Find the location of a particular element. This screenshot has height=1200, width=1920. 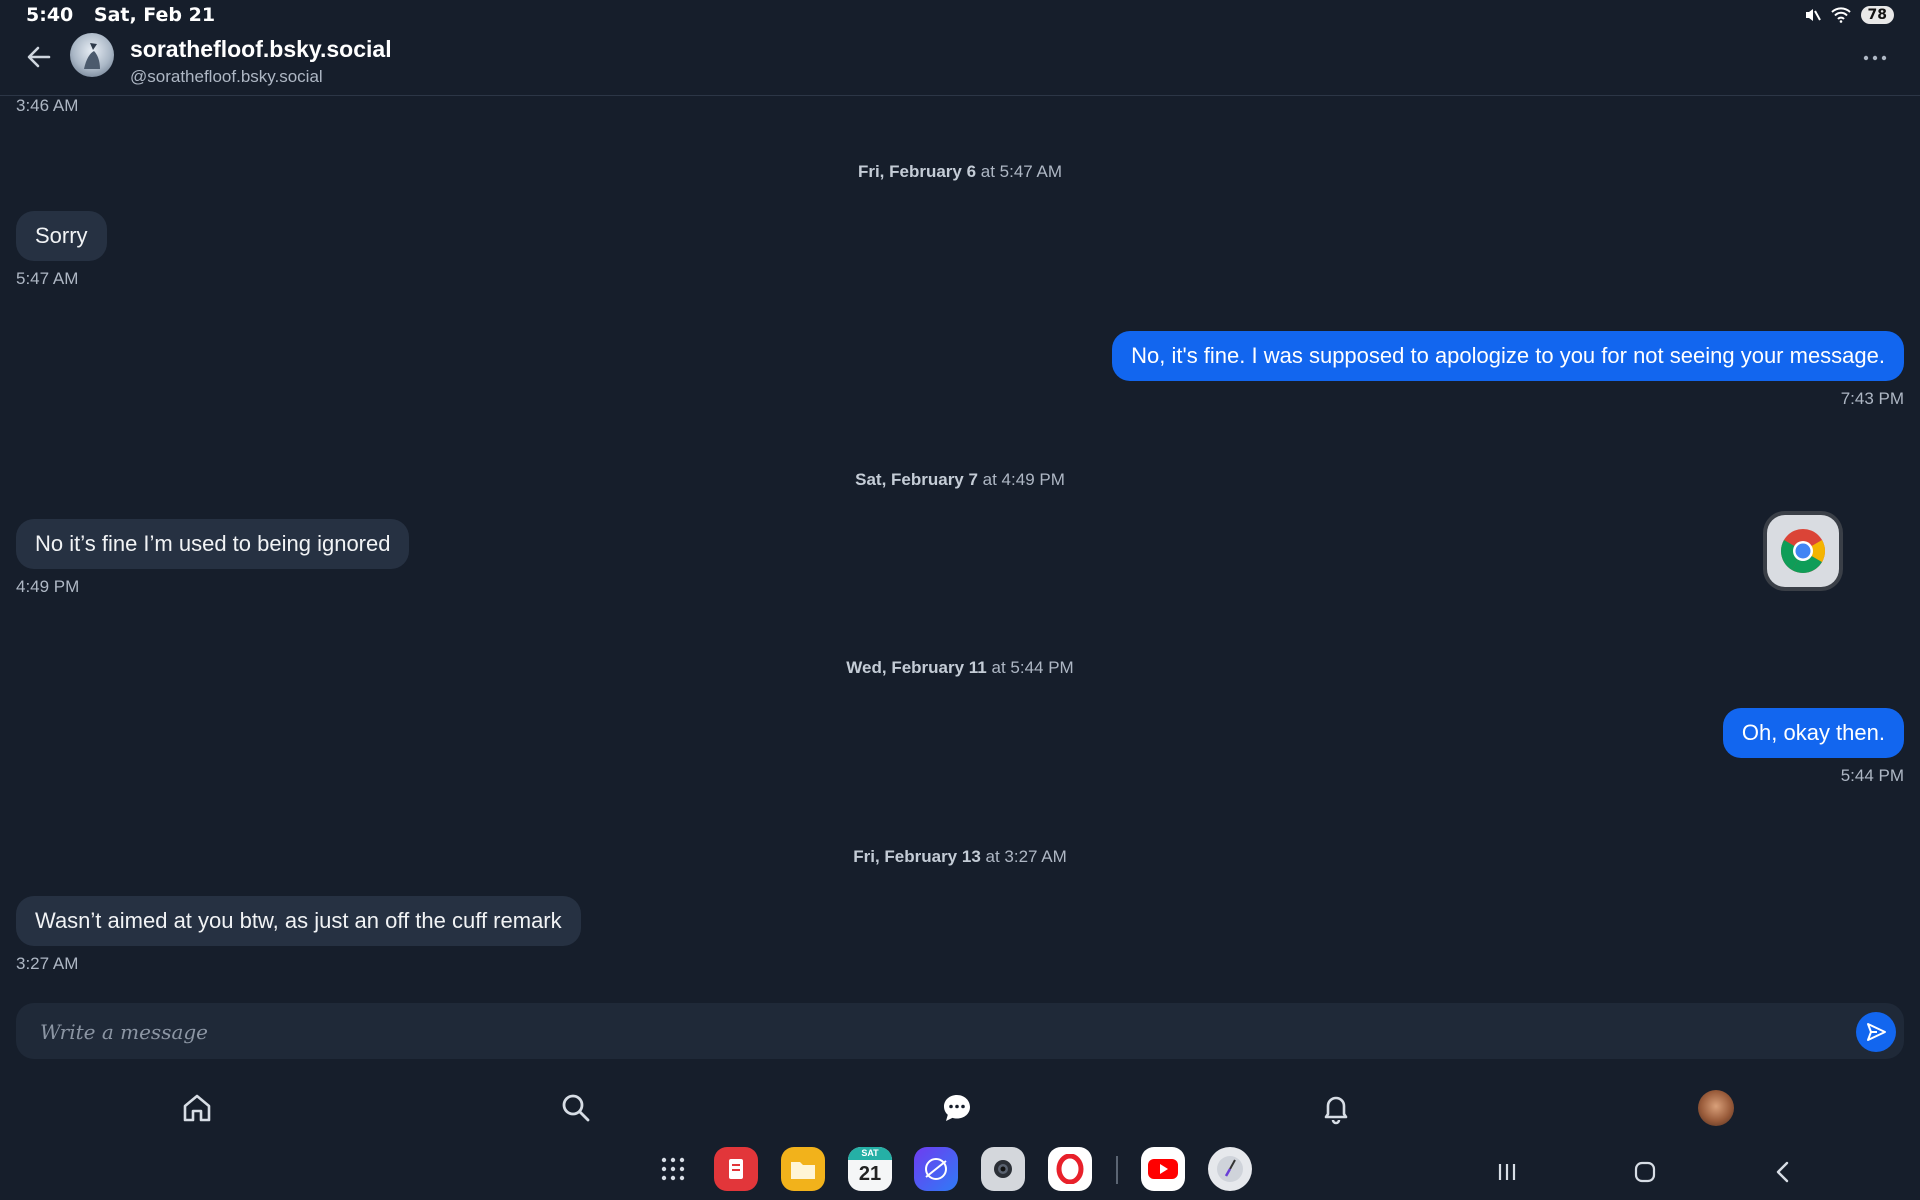

send-button is located at coordinates (1876, 1032).